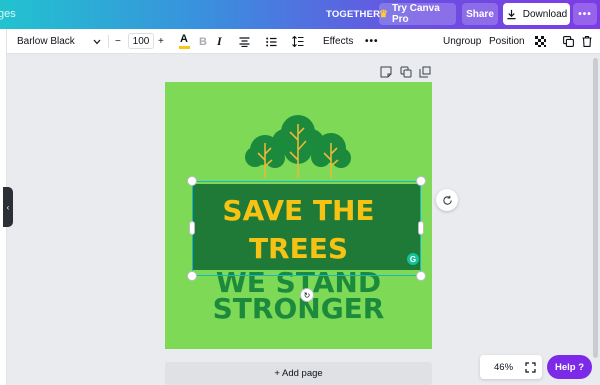 Image resolution: width=600 pixels, height=385 pixels. Describe the element at coordinates (338, 41) in the screenshot. I see `effects-button: Effects` at that location.